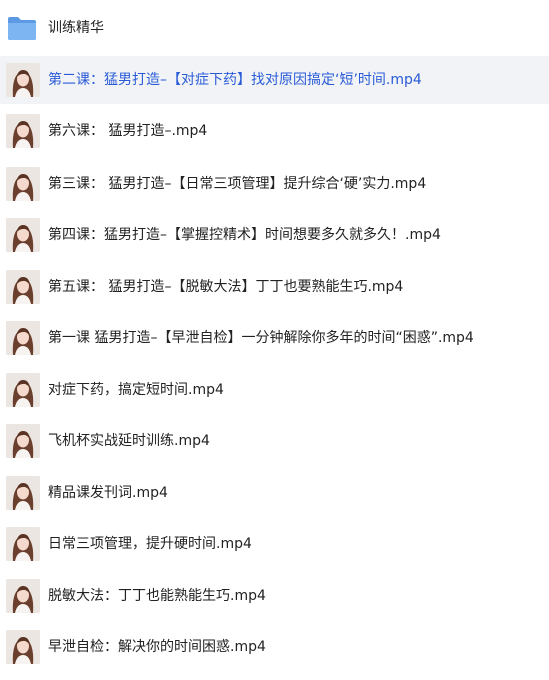  I want to click on file-row: 第五课： 猛男打造–【脱敏大法】丁丁也要熟能生巧.mp4, so click(274, 287).